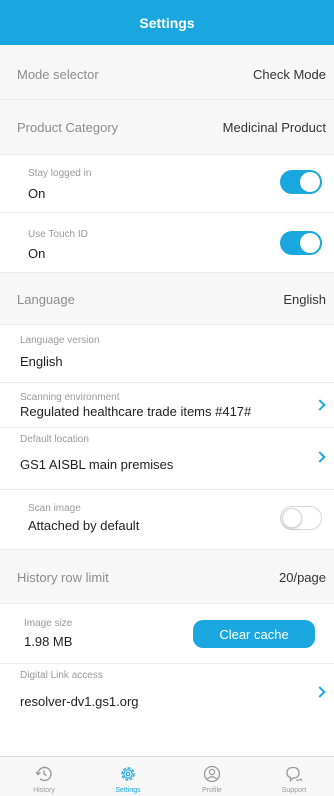  I want to click on mode-selector-label: Mode selector, so click(58, 74).